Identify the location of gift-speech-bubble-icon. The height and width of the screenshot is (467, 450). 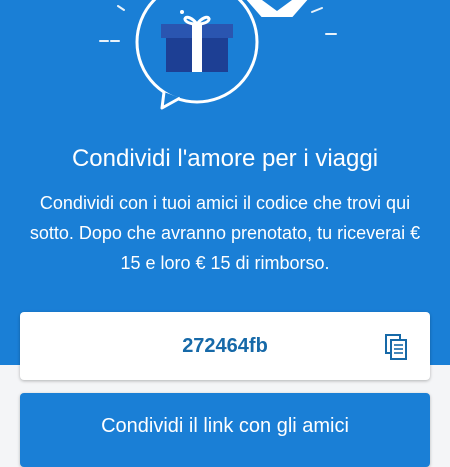
(218, 55).